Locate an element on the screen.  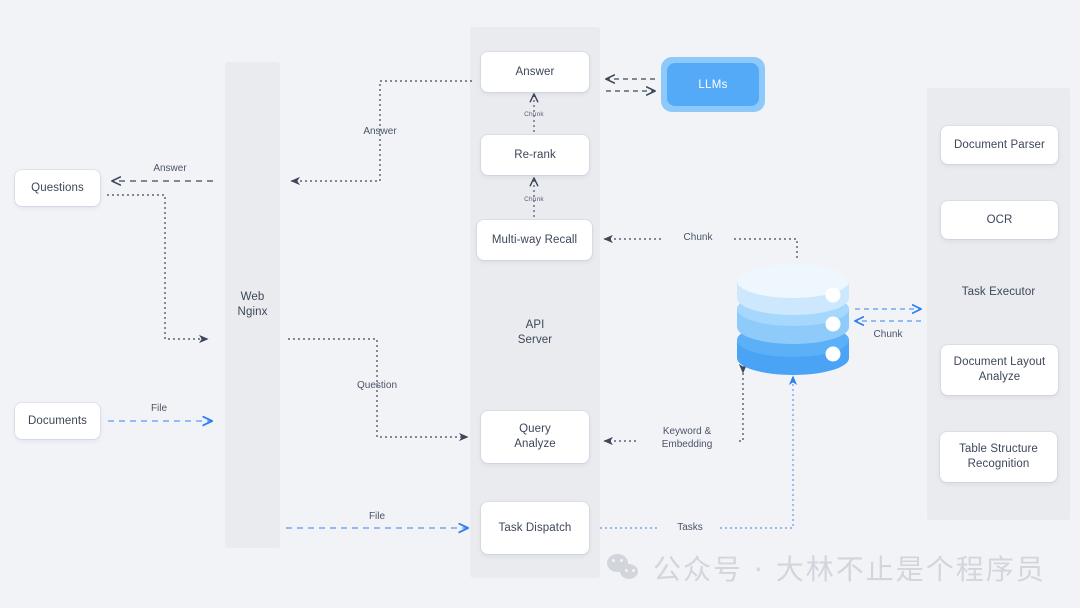
edge-label-chunk-recall-rerank: Chunk is located at coordinates (534, 199).